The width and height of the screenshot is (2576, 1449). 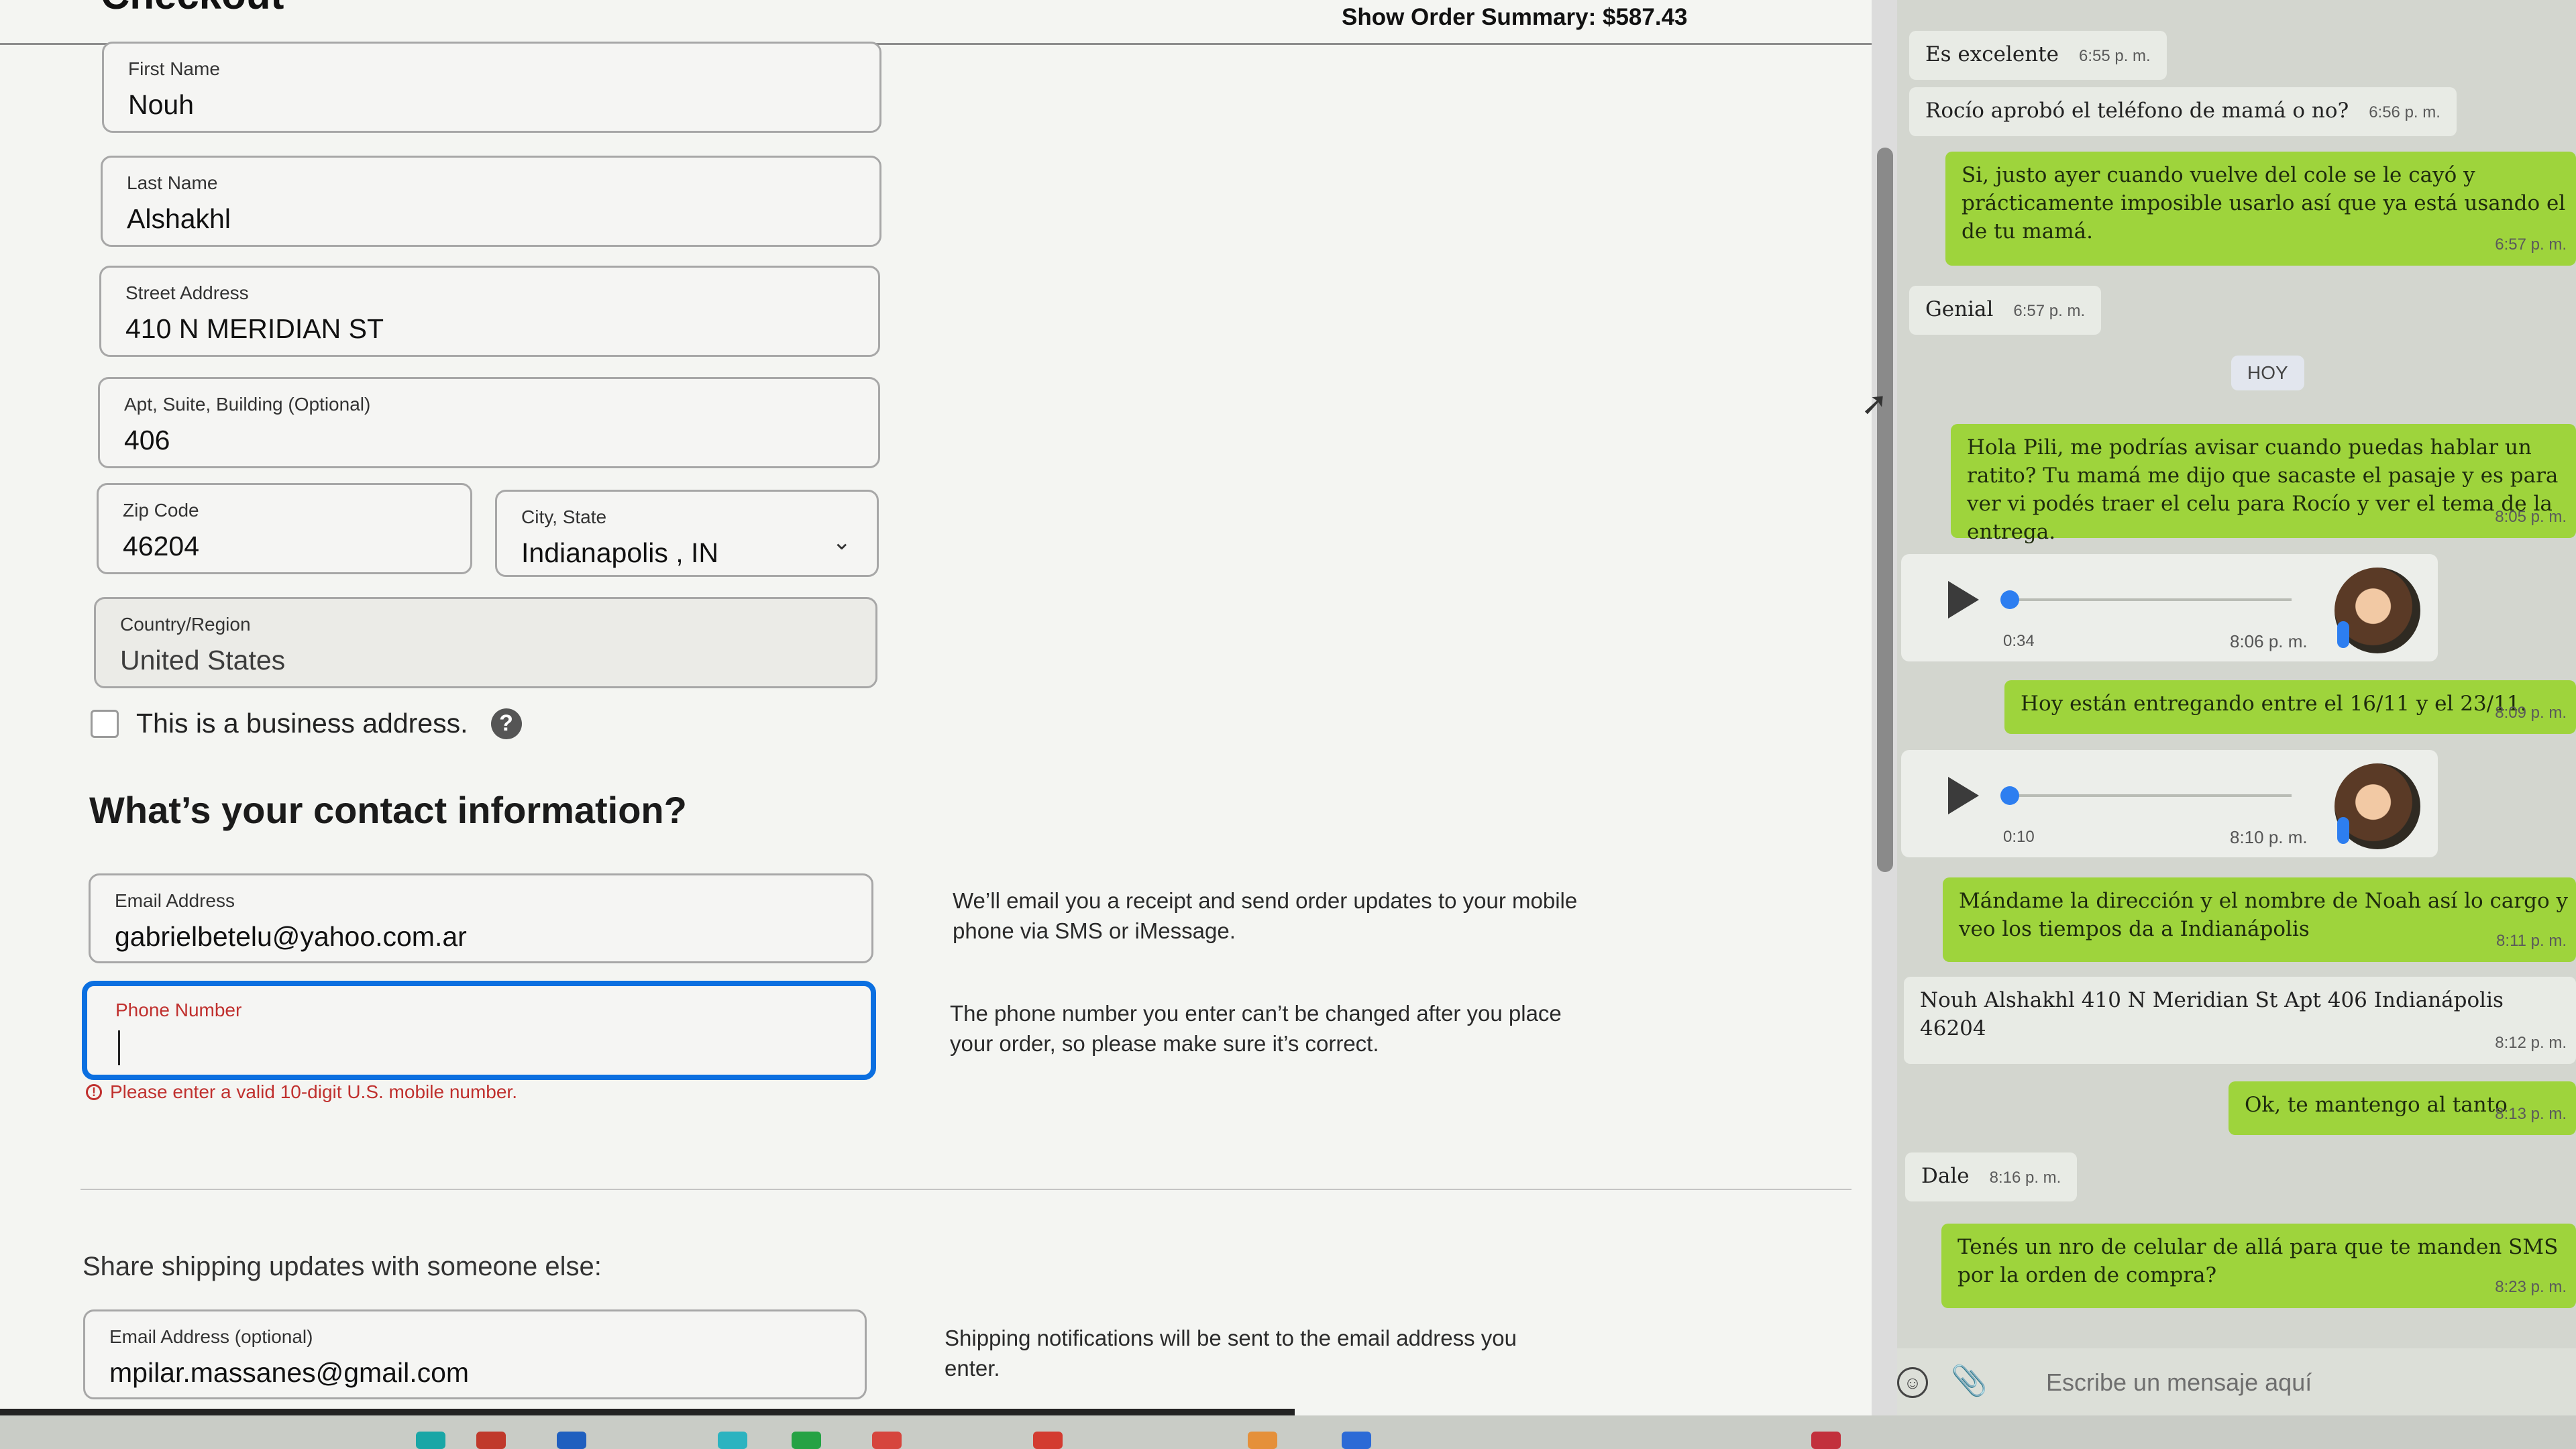 What do you see at coordinates (1969, 1380) in the screenshot?
I see `paperclip-icon: 📎` at bounding box center [1969, 1380].